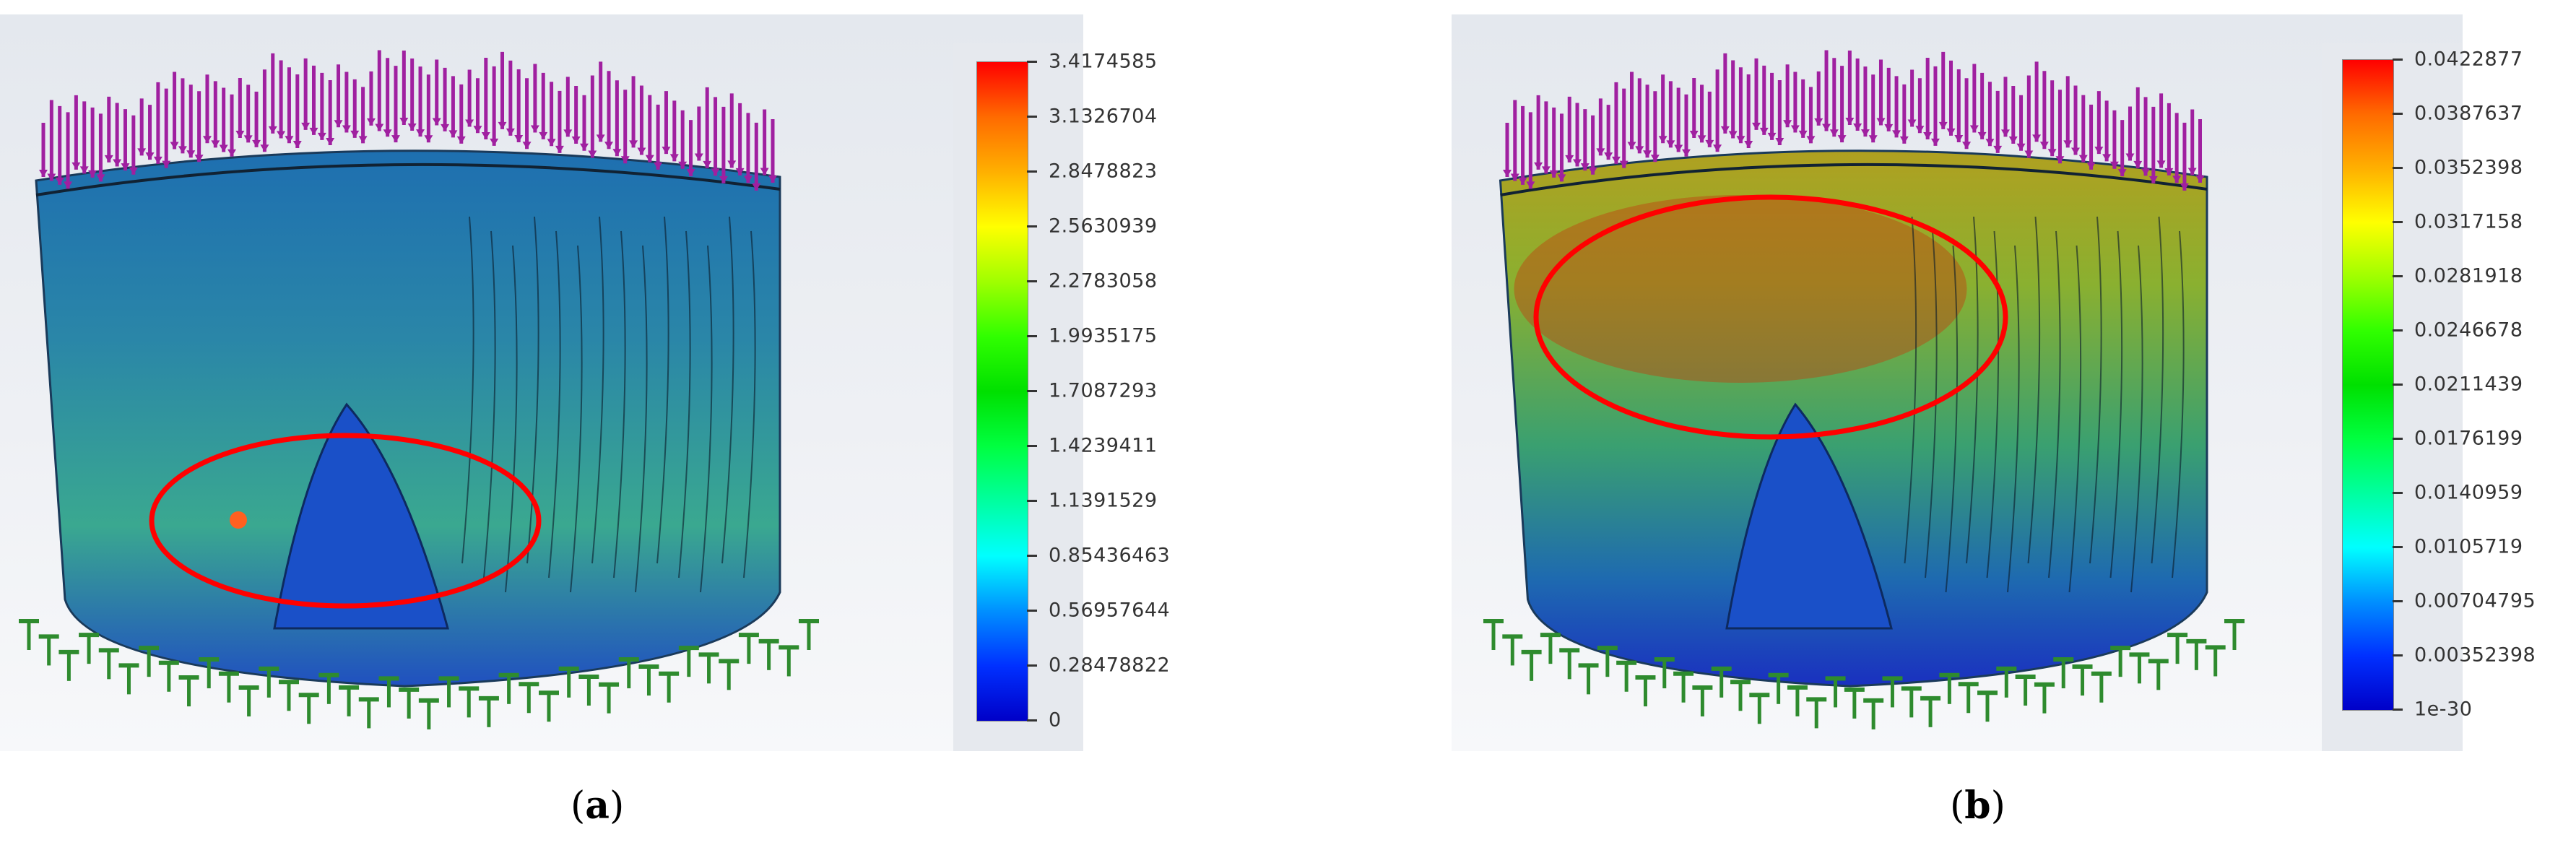 This screenshot has width=2576, height=845. Describe the element at coordinates (2475, 655) in the screenshot. I see `colorbar-label: 0.00352398` at that location.